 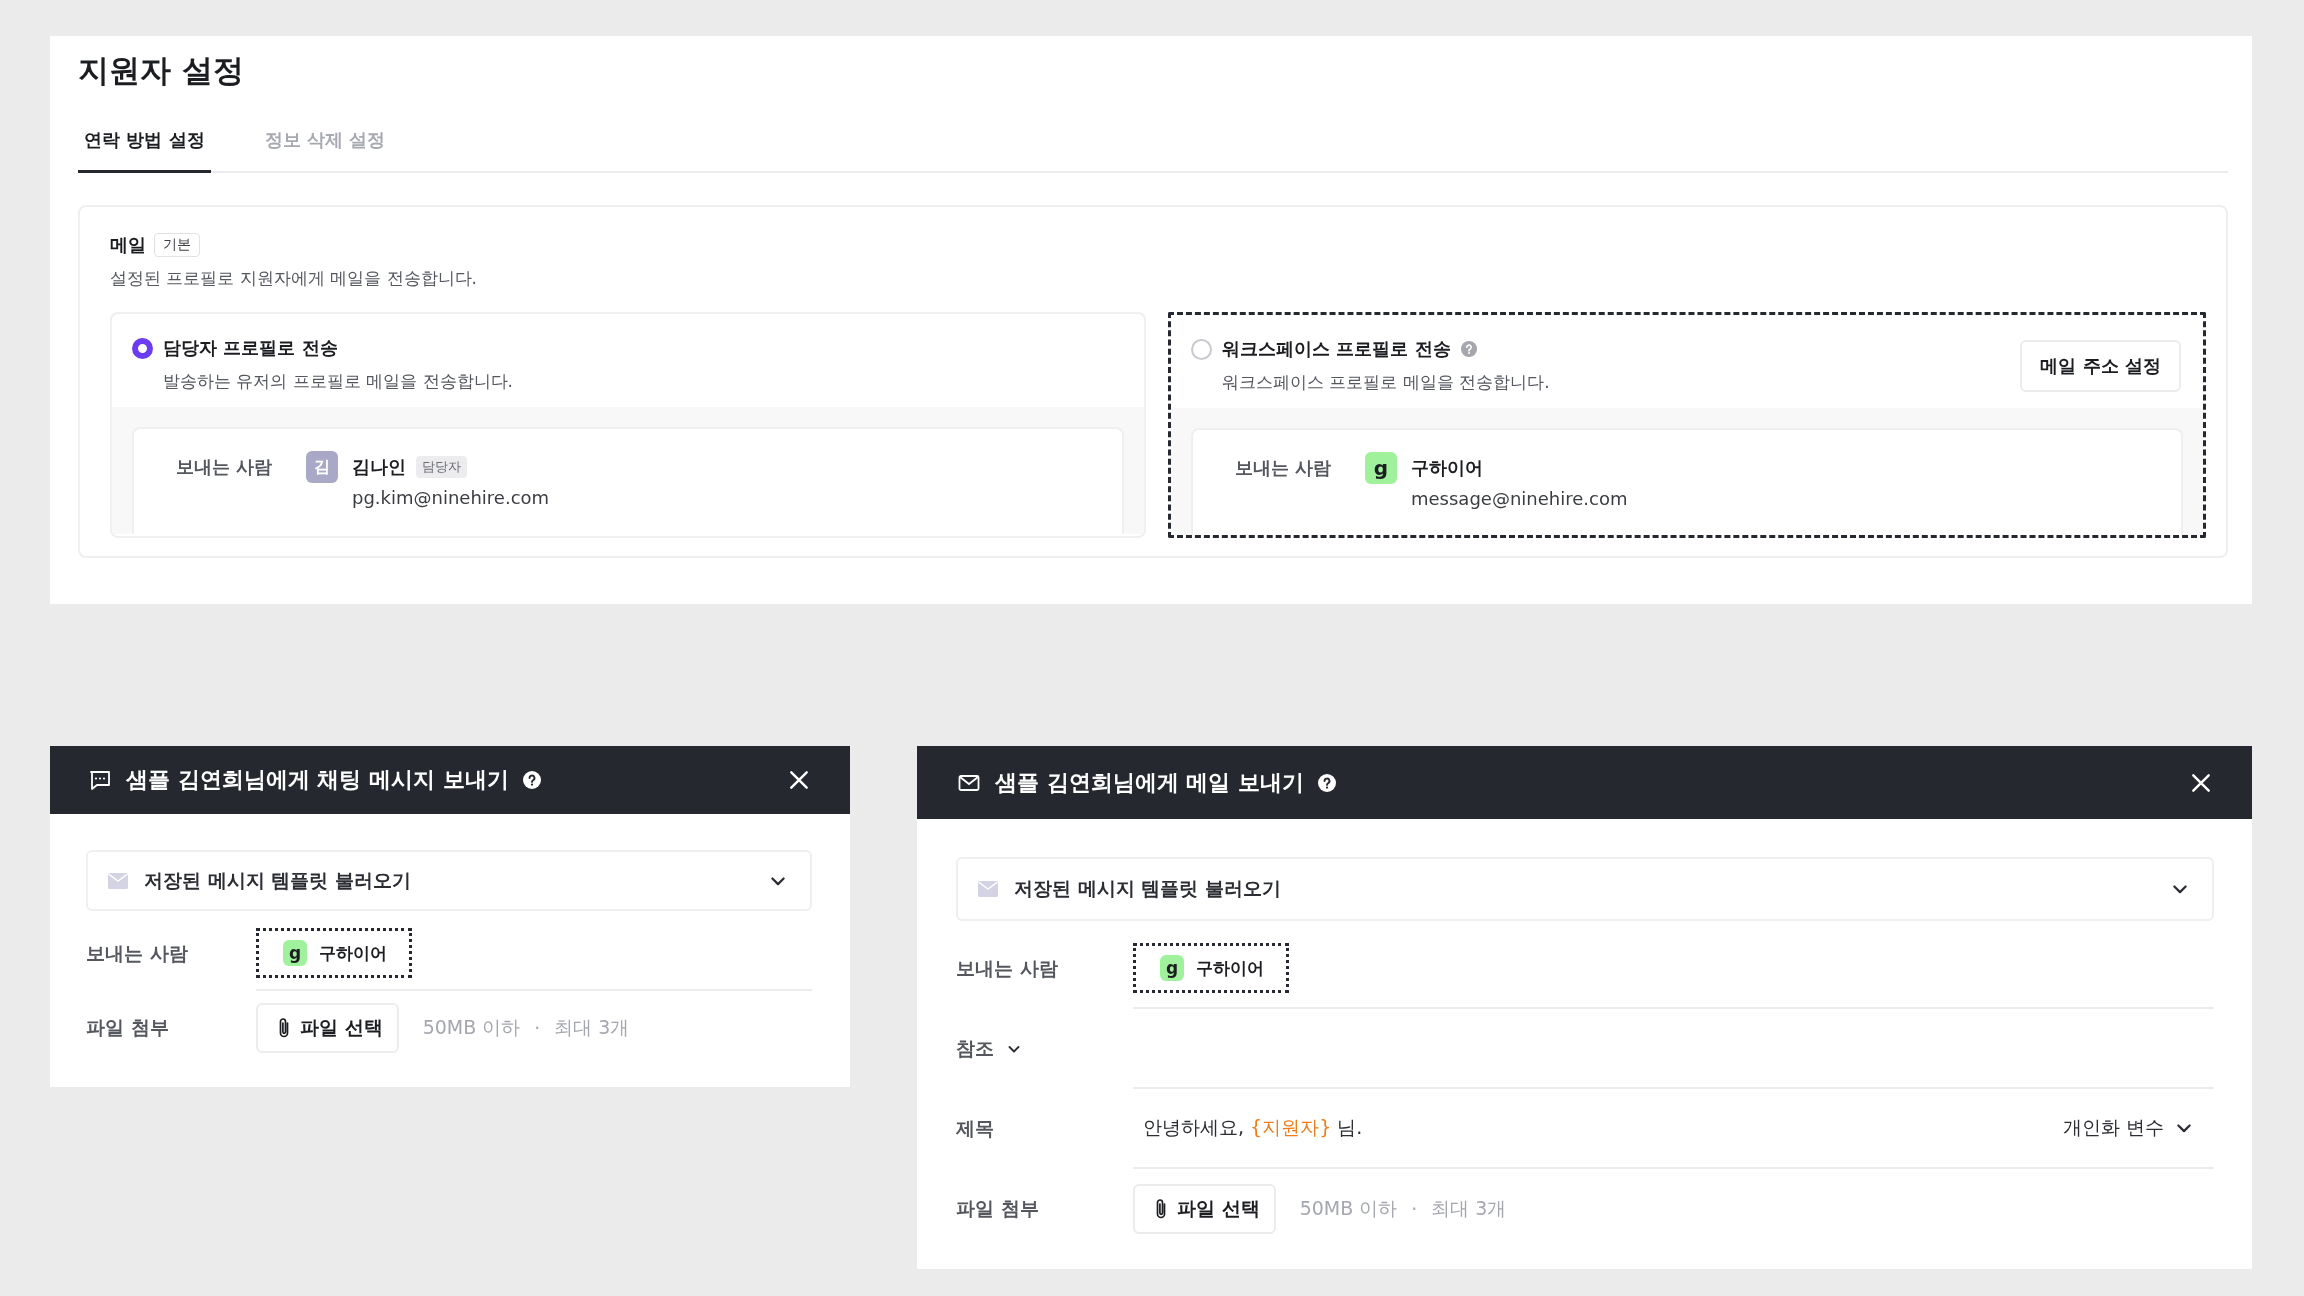 What do you see at coordinates (1386, 382) in the screenshot?
I see `option-description: 워크스페이스 프로필로 메일을 전송합니다.` at bounding box center [1386, 382].